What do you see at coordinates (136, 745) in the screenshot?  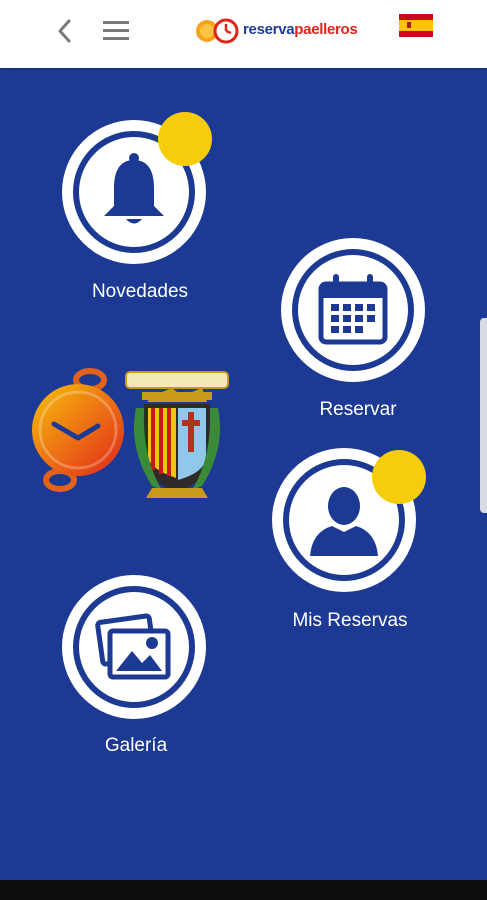 I see `galeria-label: Galería` at bounding box center [136, 745].